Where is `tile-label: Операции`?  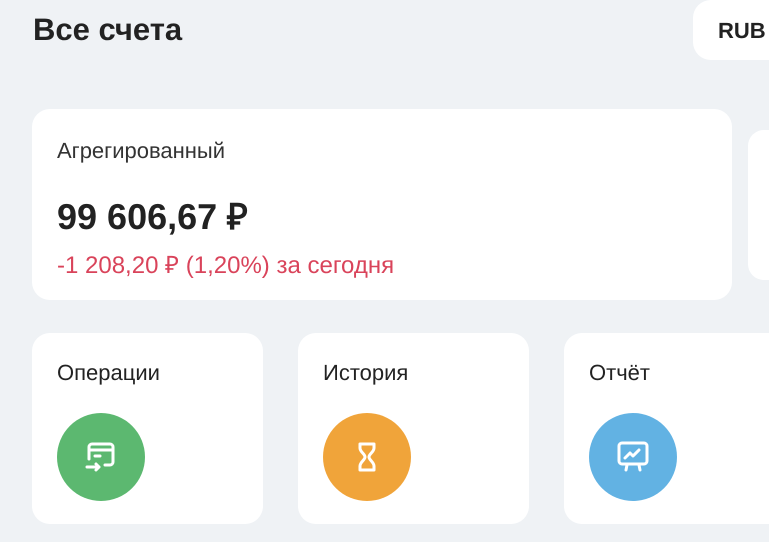 tile-label: Операции is located at coordinates (108, 373).